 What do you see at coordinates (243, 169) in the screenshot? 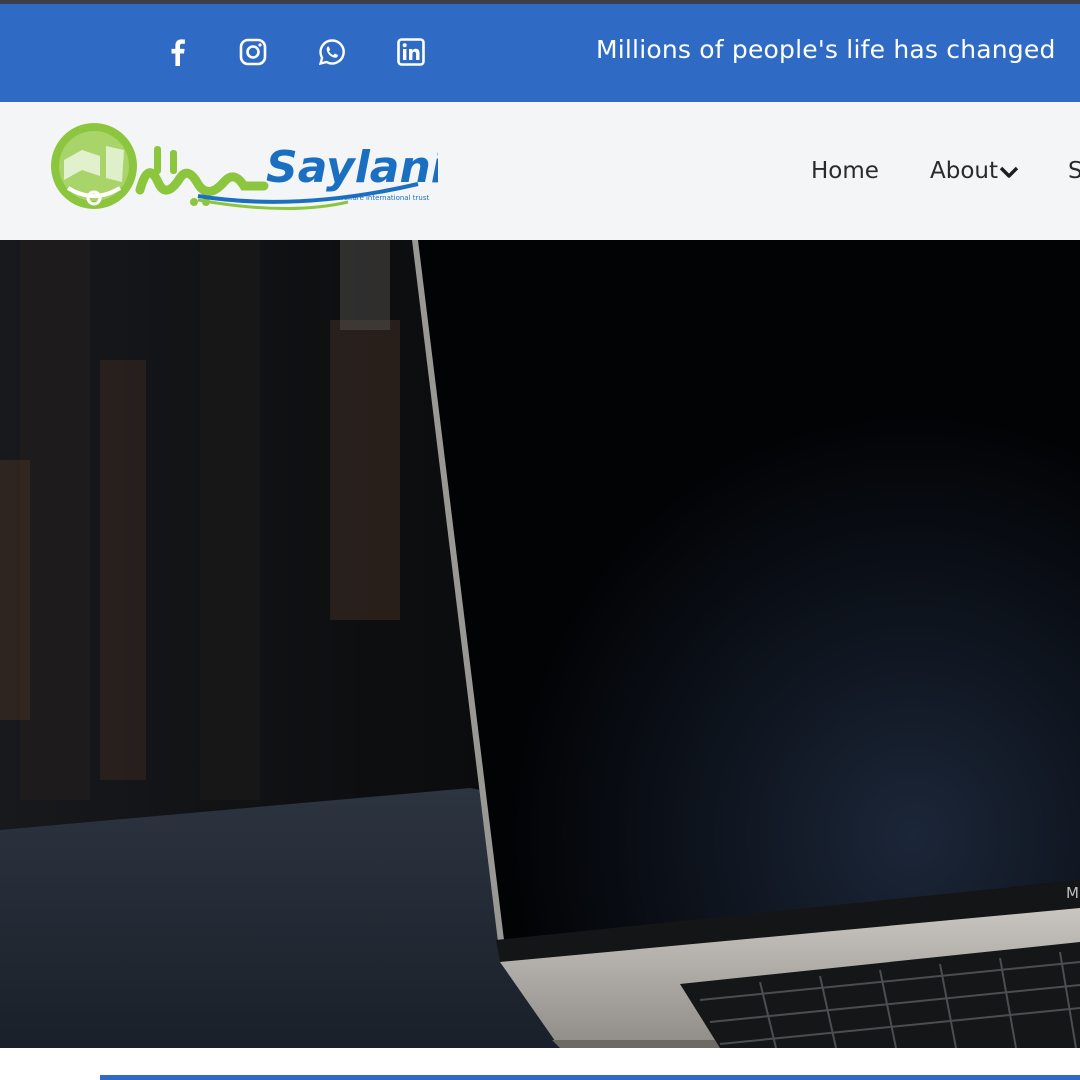
I see `saylani-logo: Saylani welfare international trust` at bounding box center [243, 169].